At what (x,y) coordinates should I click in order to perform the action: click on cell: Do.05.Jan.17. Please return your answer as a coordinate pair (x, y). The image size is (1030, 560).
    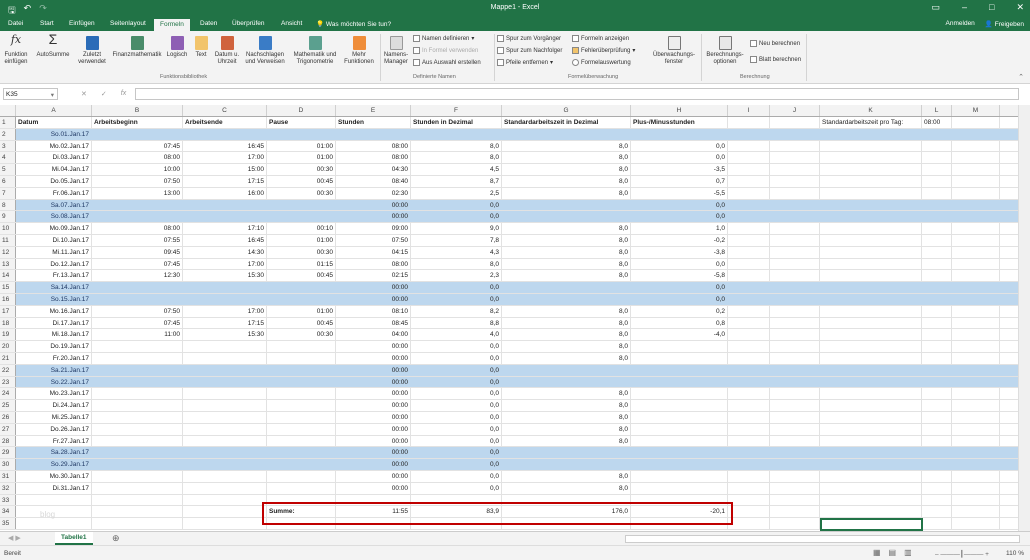
    Looking at the image, I should click on (54, 181).